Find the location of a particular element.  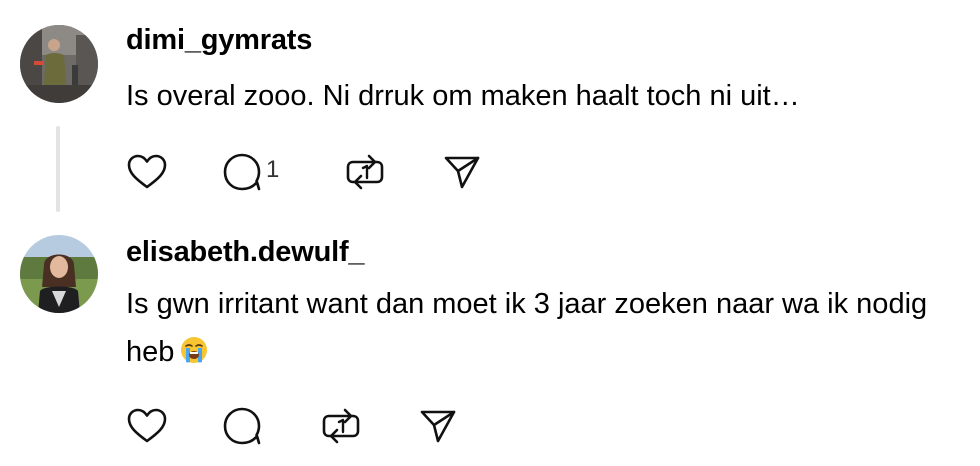

username: dimi_gymrats is located at coordinates (219, 40).